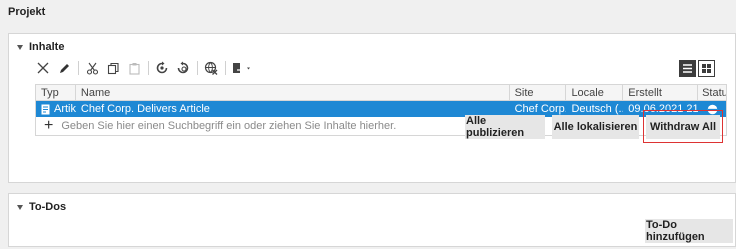 This screenshot has width=736, height=249. Describe the element at coordinates (48, 126) in the screenshot. I see `add-icon: +` at that location.